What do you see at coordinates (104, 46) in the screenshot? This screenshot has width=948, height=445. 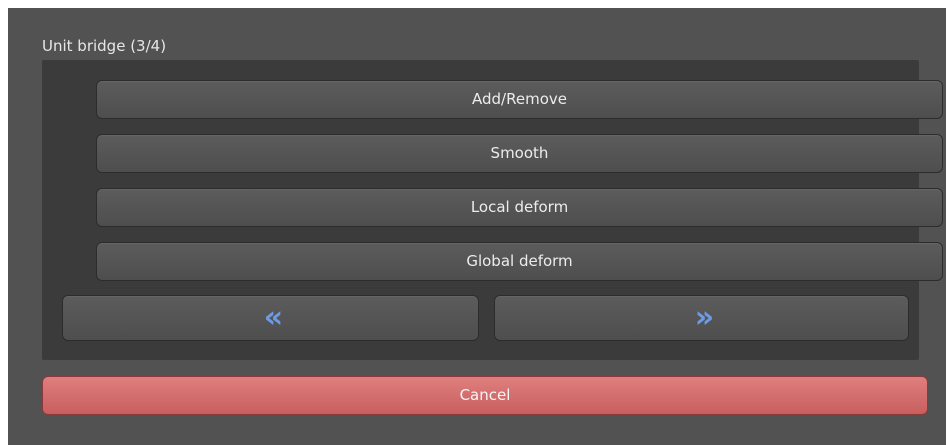 I see `group-title: Unit bridge (3/4)` at bounding box center [104, 46].